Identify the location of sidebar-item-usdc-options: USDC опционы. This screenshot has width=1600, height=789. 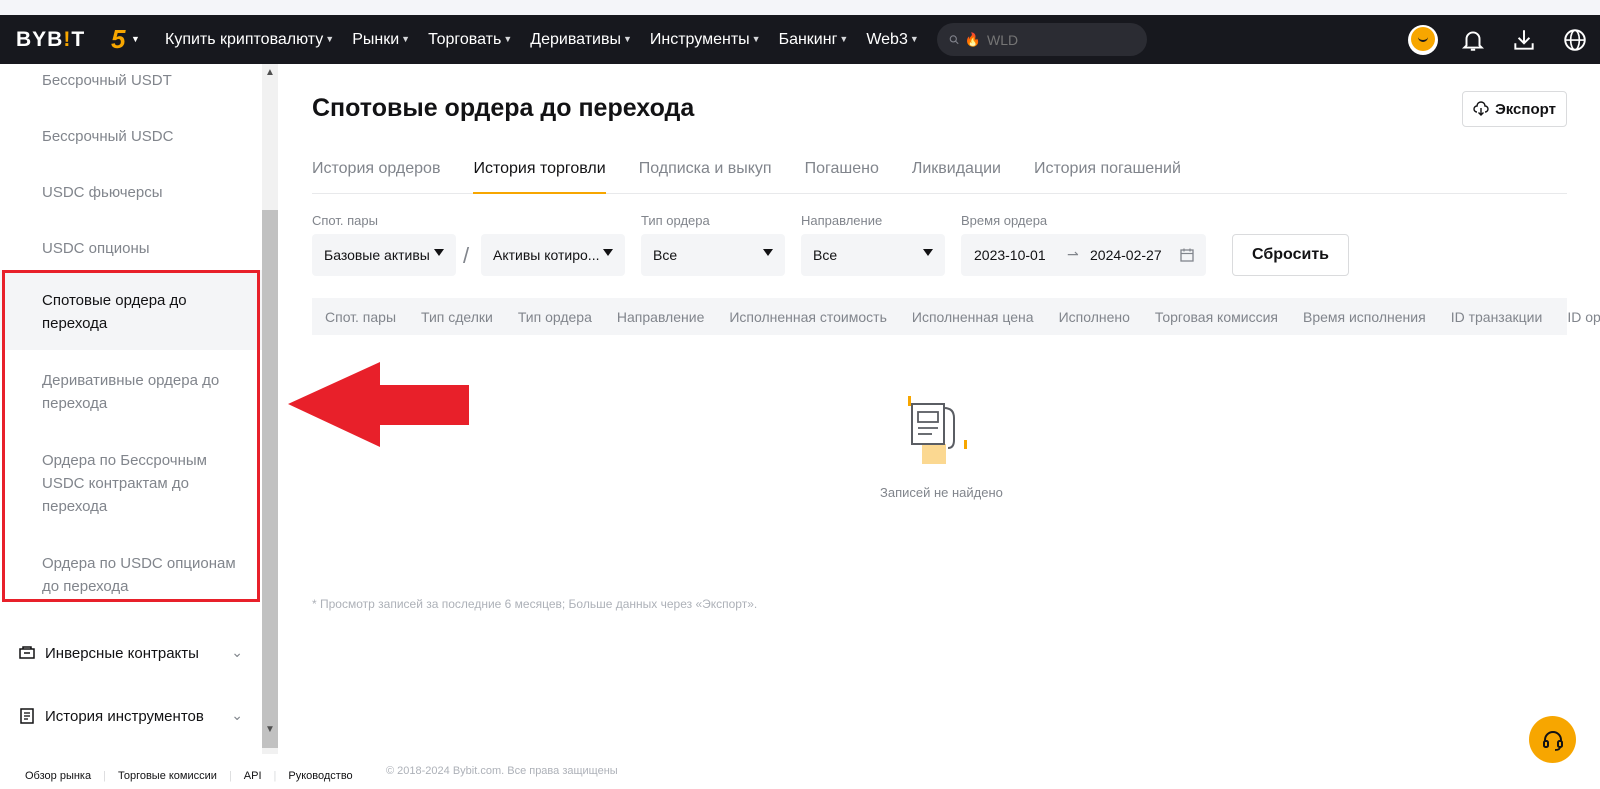
(142, 248).